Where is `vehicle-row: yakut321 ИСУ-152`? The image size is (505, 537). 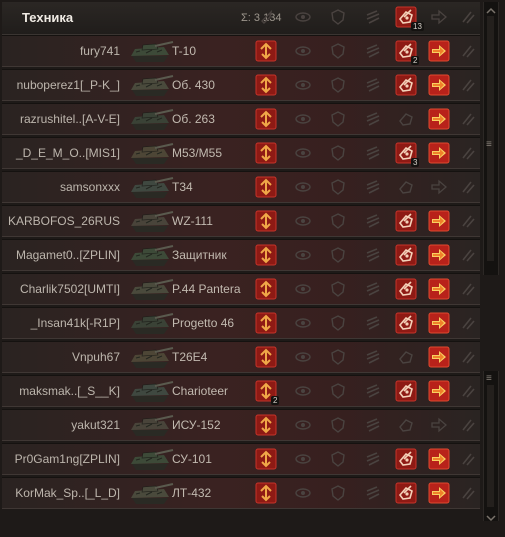
vehicle-row: yakut321 ИСУ-152 is located at coordinates (241, 425).